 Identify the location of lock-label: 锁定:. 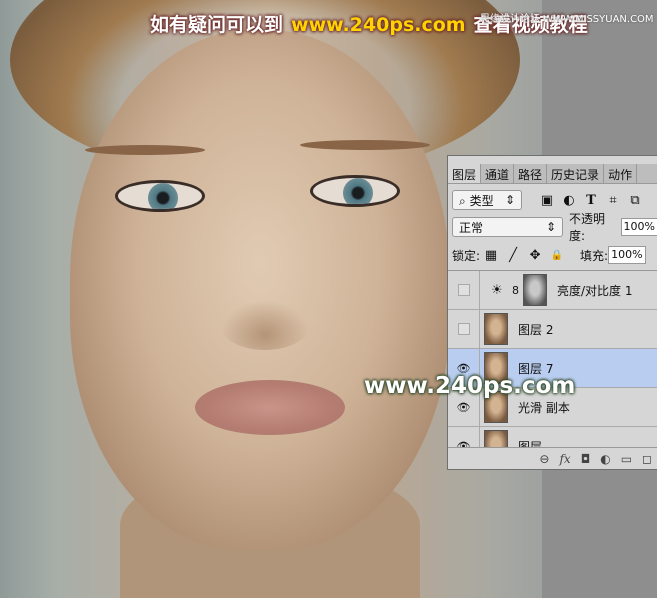
(466, 255).